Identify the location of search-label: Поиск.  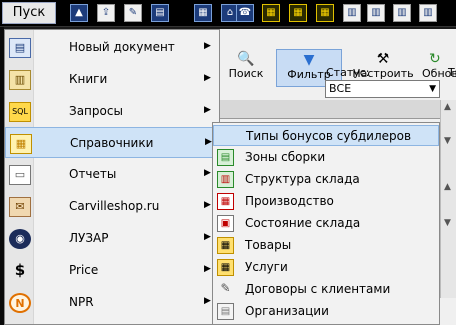
(246, 73).